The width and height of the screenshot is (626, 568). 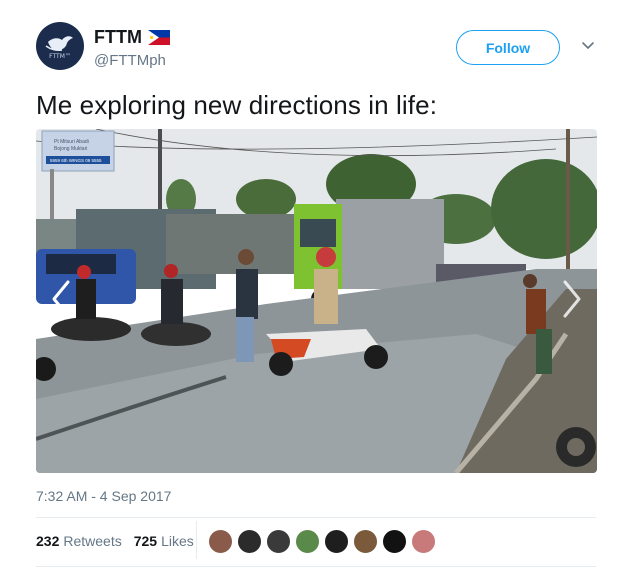 I want to click on tweet-header: FTTM™ FTTM @FTTMph Follow, so click(x=316, y=48).